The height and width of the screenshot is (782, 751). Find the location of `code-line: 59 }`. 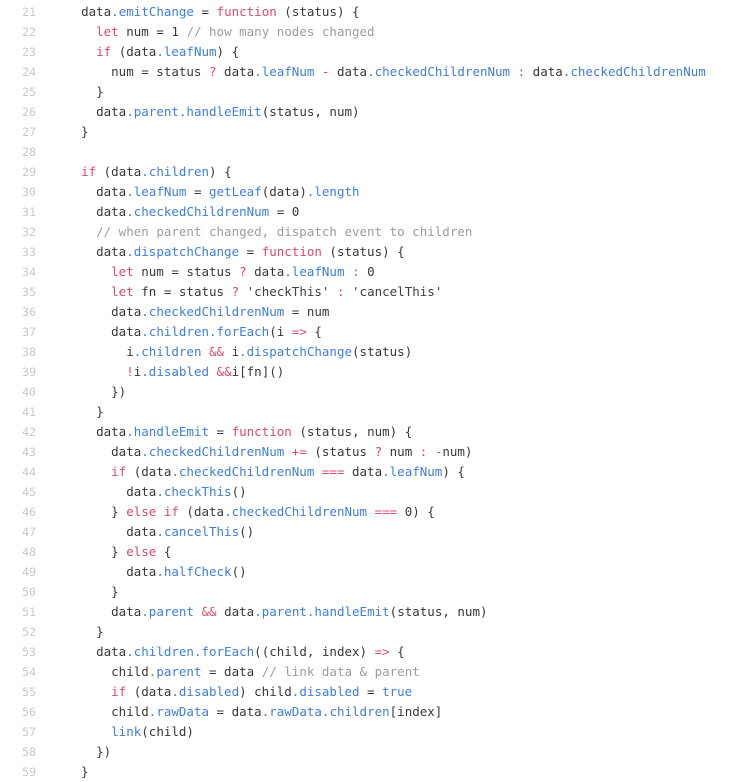

code-line: 59 } is located at coordinates (375, 772).